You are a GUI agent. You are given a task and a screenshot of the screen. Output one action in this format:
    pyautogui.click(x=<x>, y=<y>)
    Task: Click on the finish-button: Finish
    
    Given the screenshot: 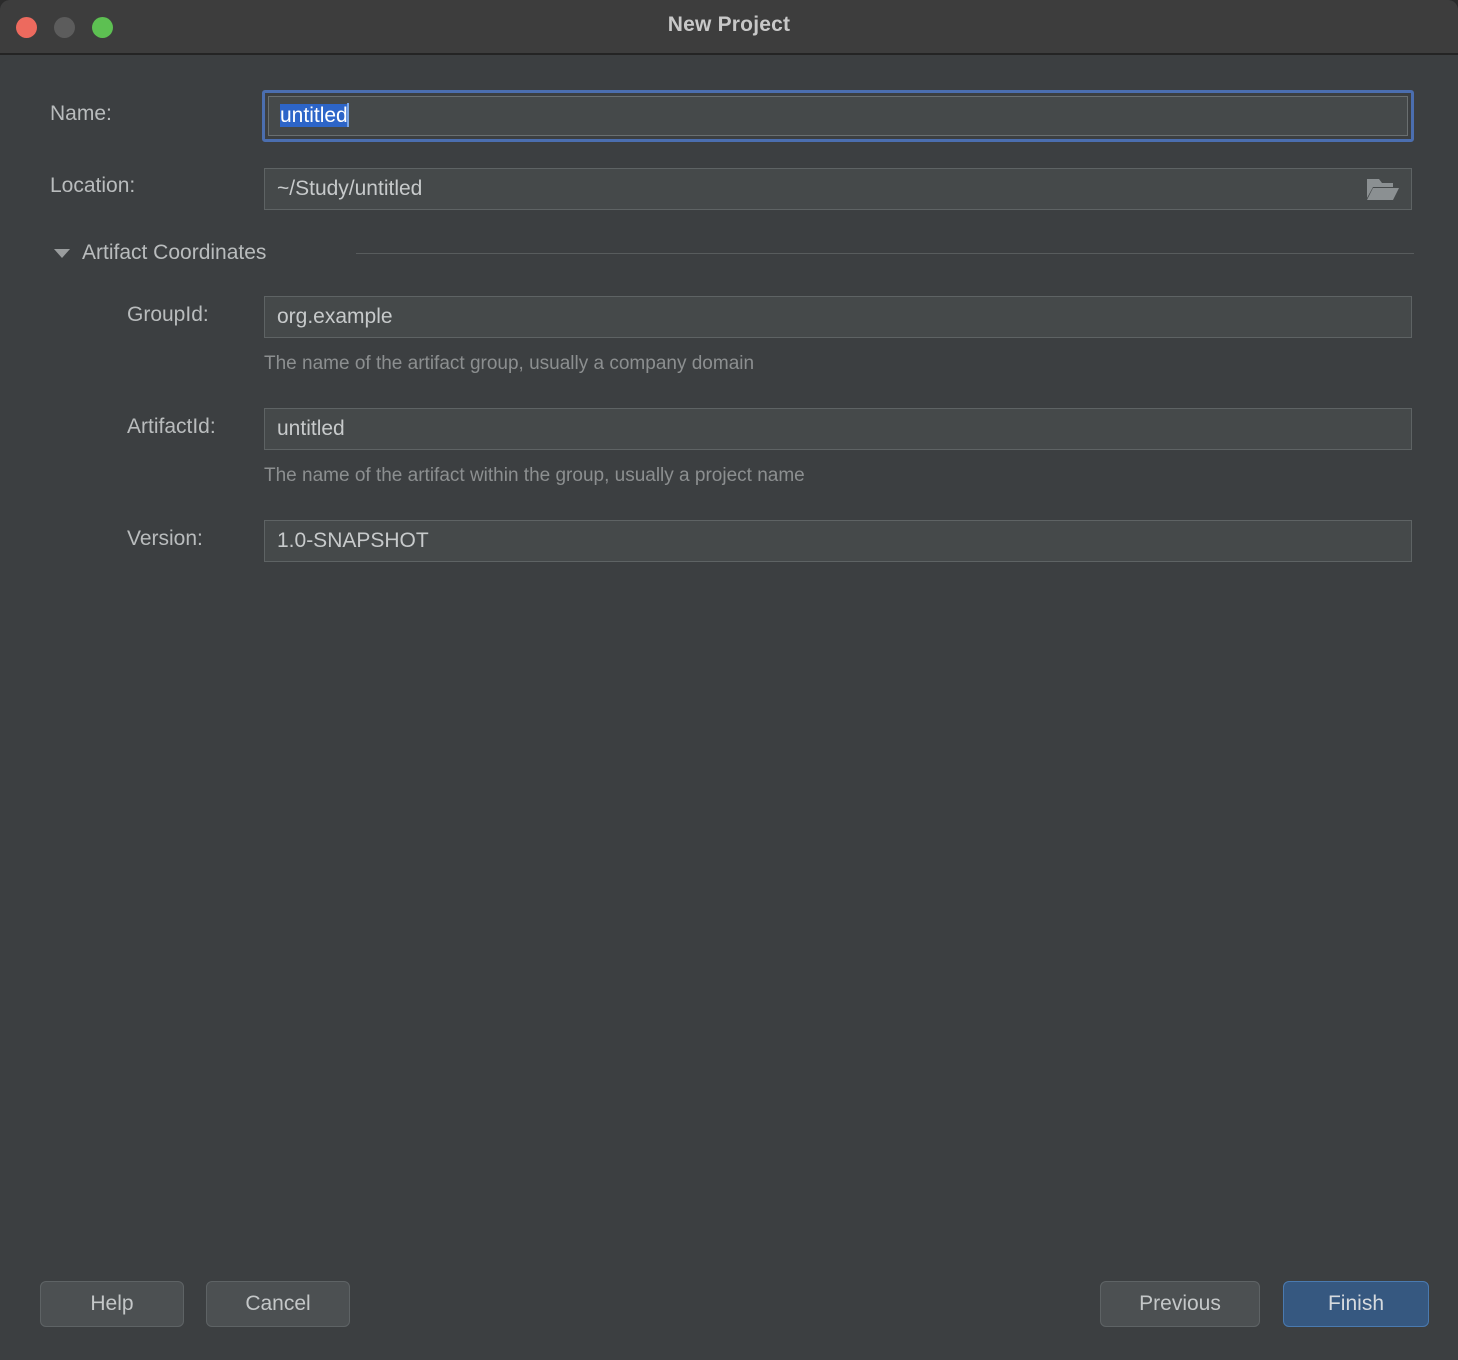 What is the action you would take?
    pyautogui.click(x=1356, y=1304)
    